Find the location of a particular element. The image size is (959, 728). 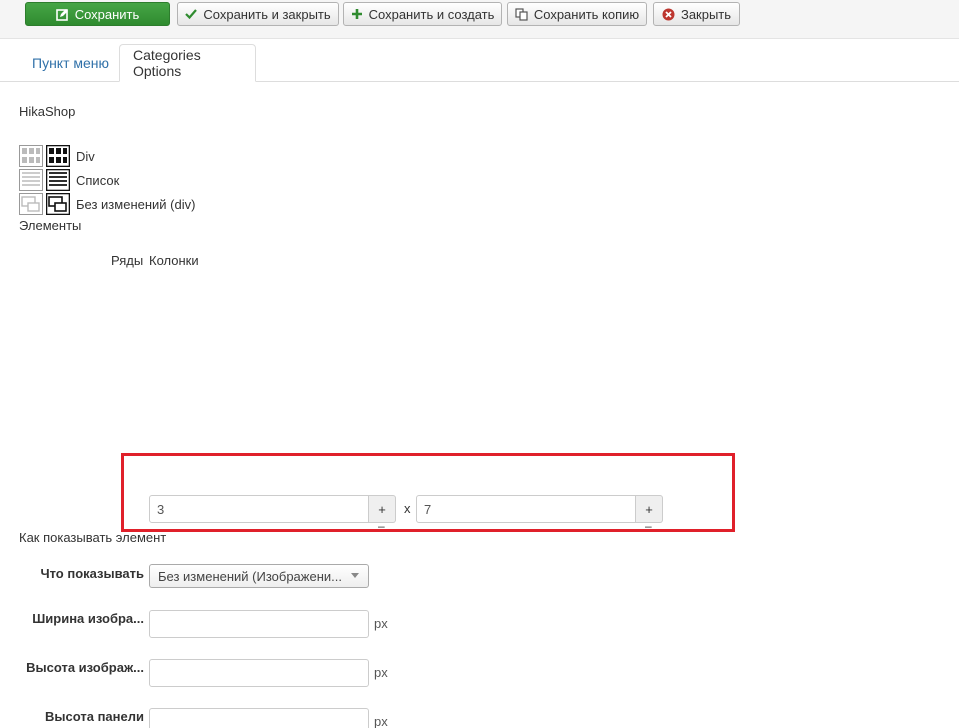

rows-label: Ряды is located at coordinates (127, 260).